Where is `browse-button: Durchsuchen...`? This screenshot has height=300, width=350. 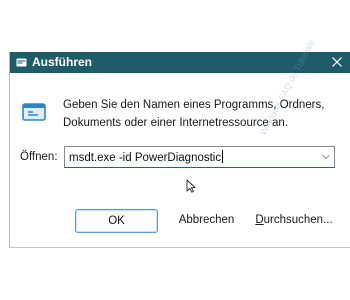
browse-button: Durchsuchen... is located at coordinates (294, 221).